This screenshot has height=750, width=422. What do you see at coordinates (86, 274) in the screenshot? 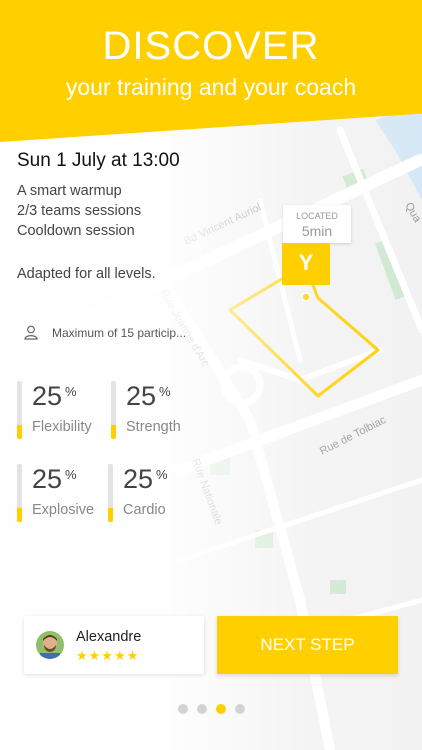
I see `session-levels: Adapted for all levels.` at bounding box center [86, 274].